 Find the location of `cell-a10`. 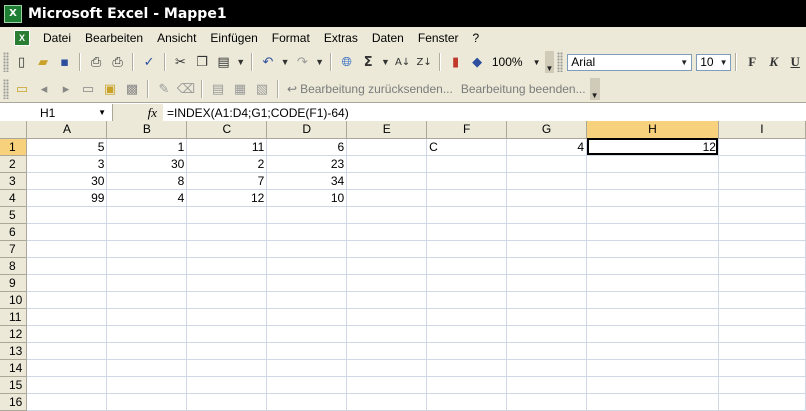

cell-a10 is located at coordinates (67, 300).